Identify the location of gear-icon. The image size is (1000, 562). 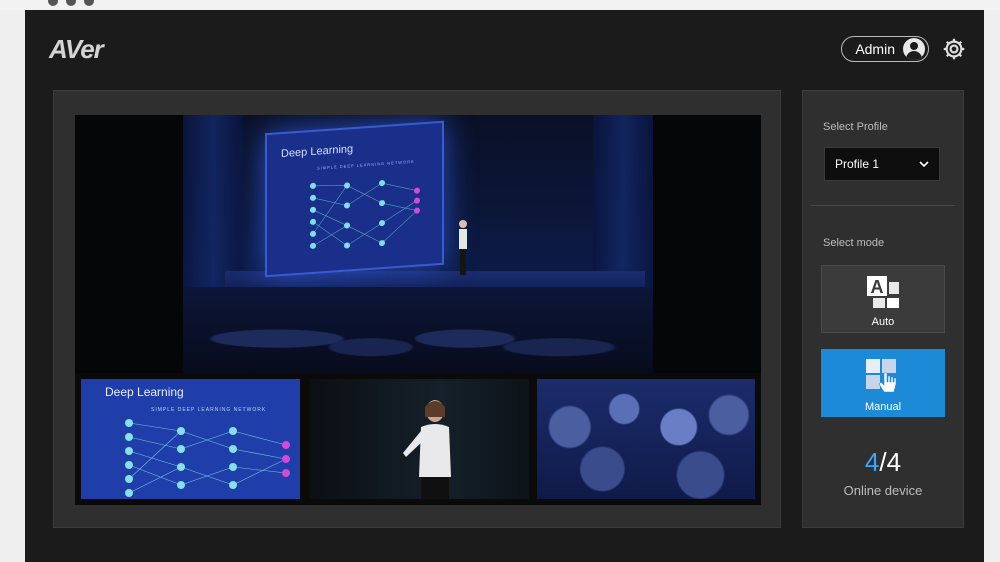
(954, 49).